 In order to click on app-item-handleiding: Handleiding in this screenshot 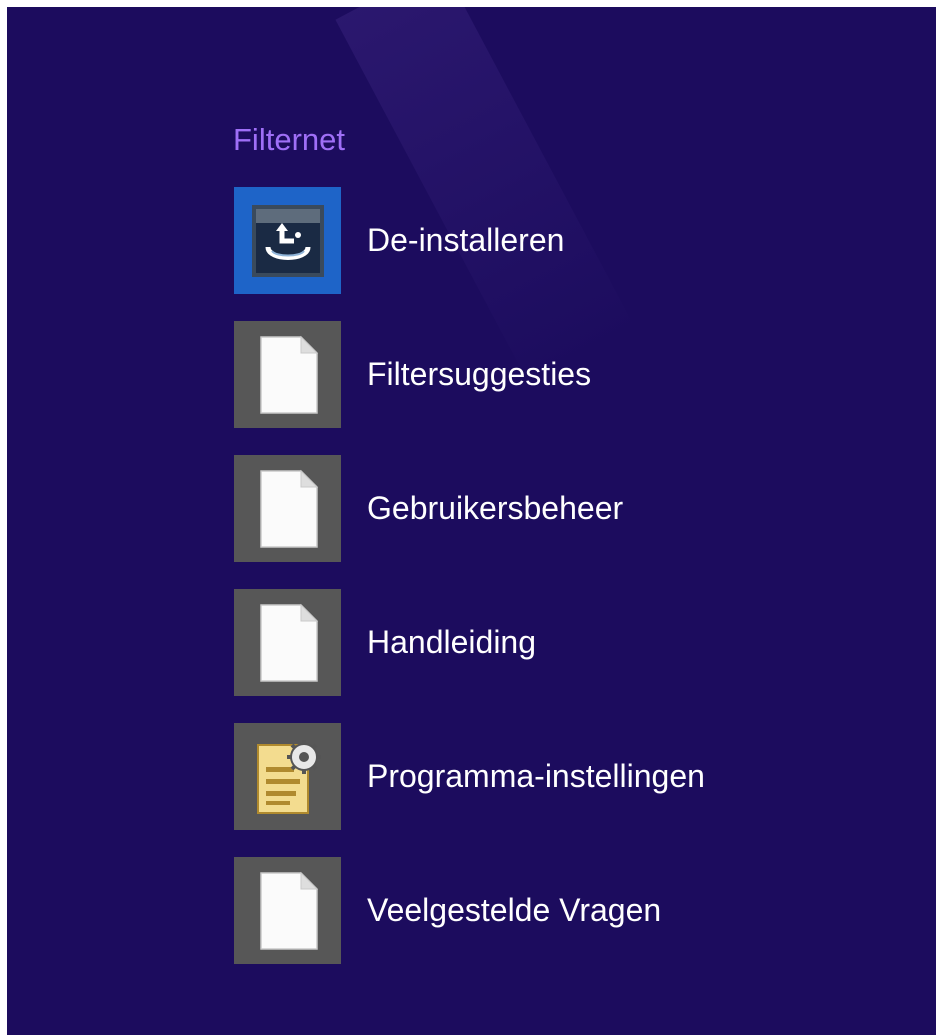, I will do `click(469, 642)`.